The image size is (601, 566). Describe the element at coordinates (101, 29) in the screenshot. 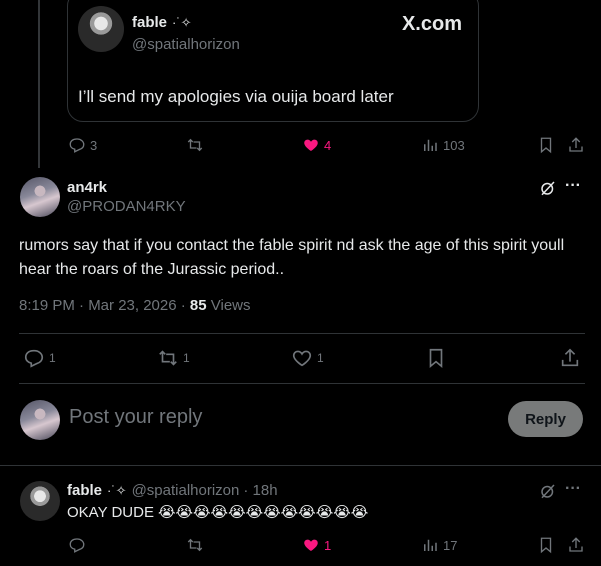

I see `quoted-avatar` at that location.